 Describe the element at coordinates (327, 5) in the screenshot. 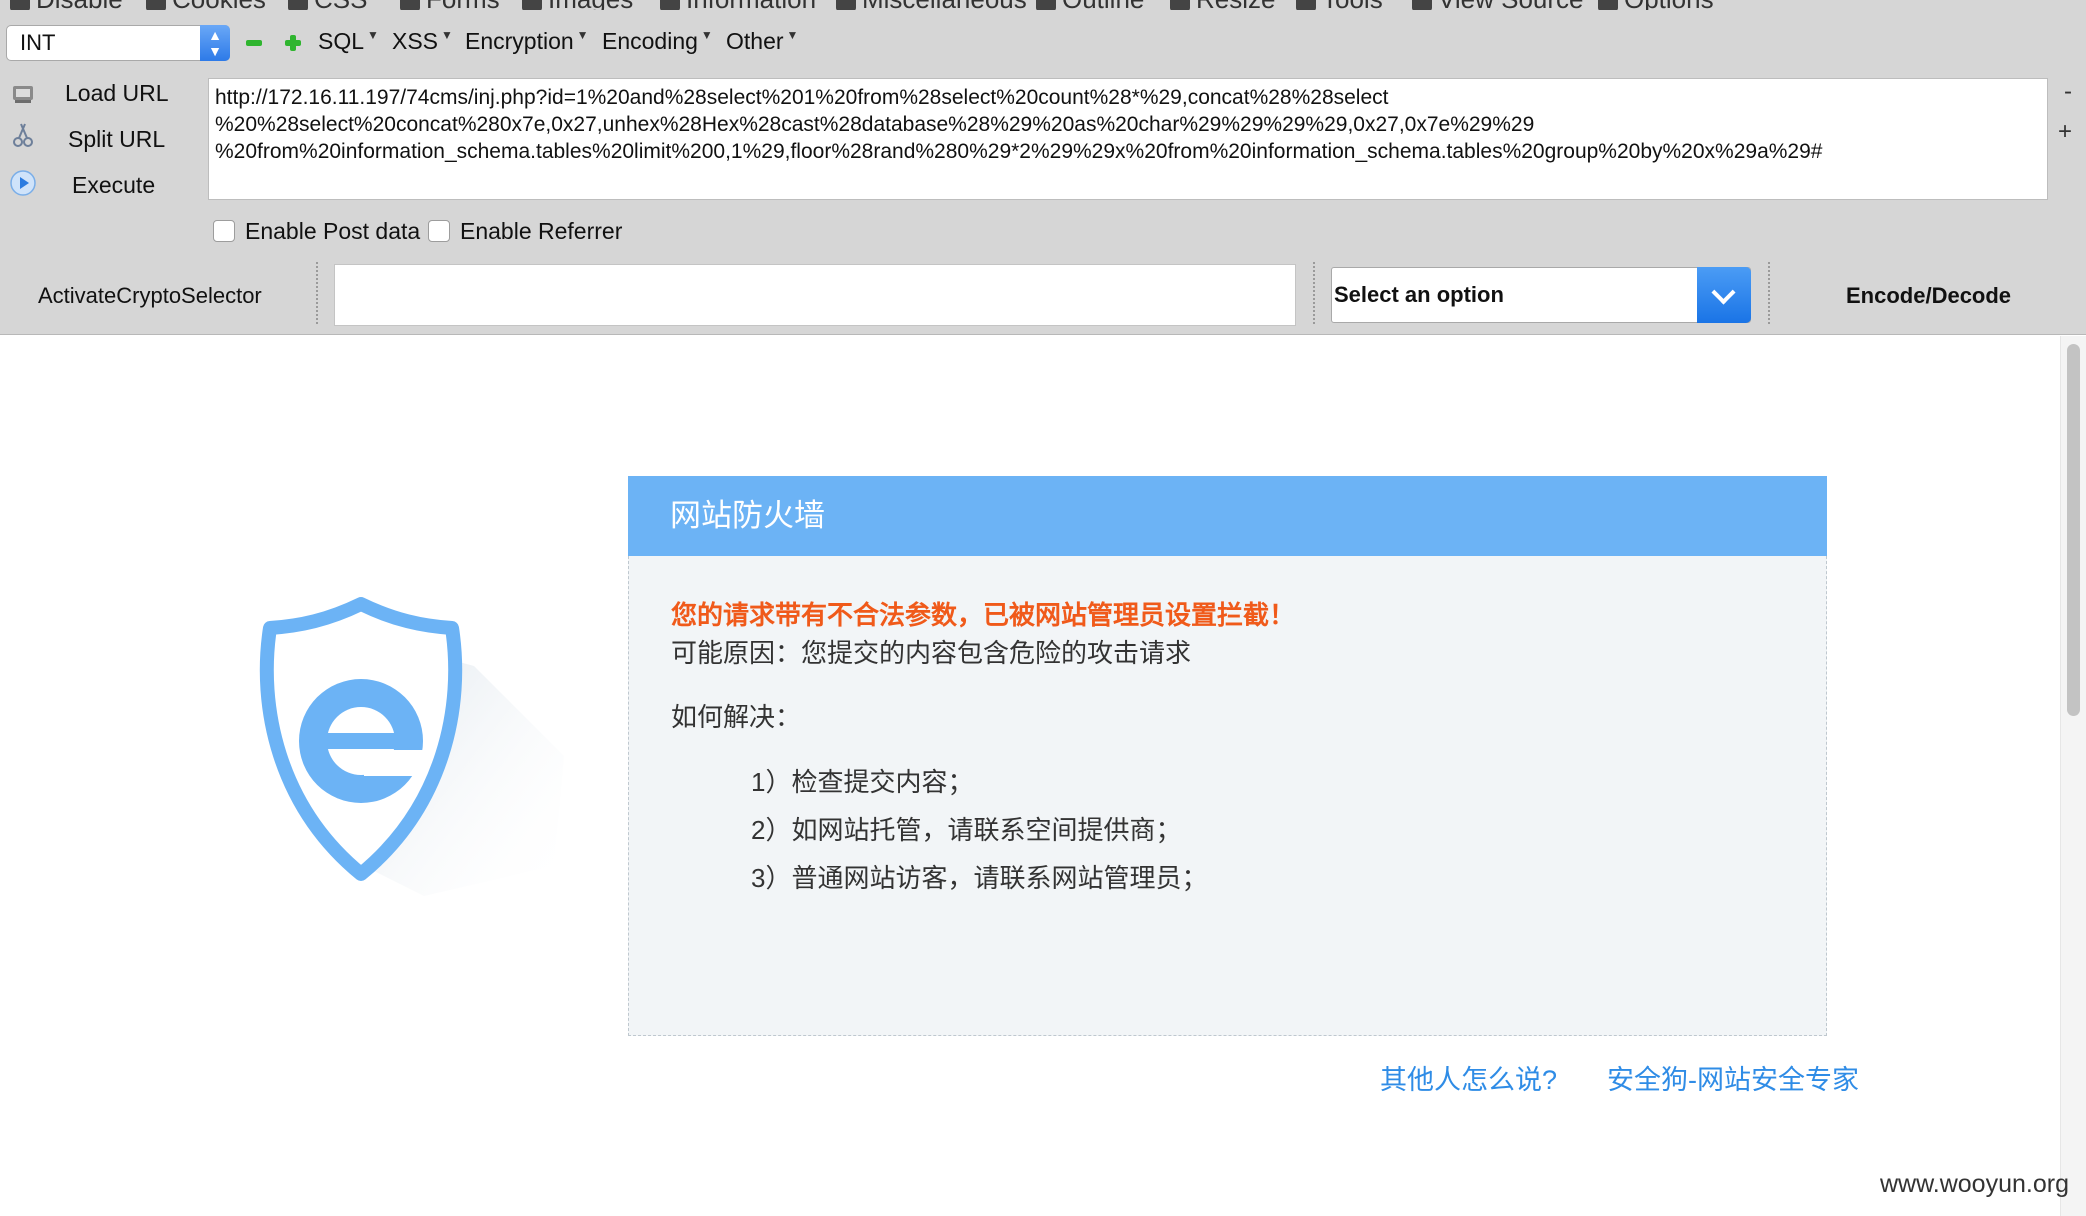

I see `top-menu-css: CSS` at that location.